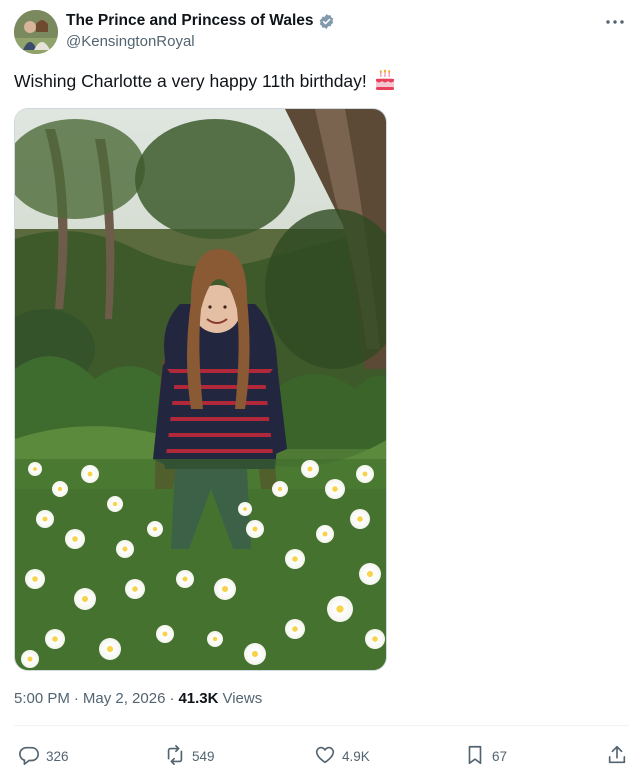 Image resolution: width=643 pixels, height=773 pixels. Describe the element at coordinates (475, 756) in the screenshot. I see `bookmark-icon` at that location.